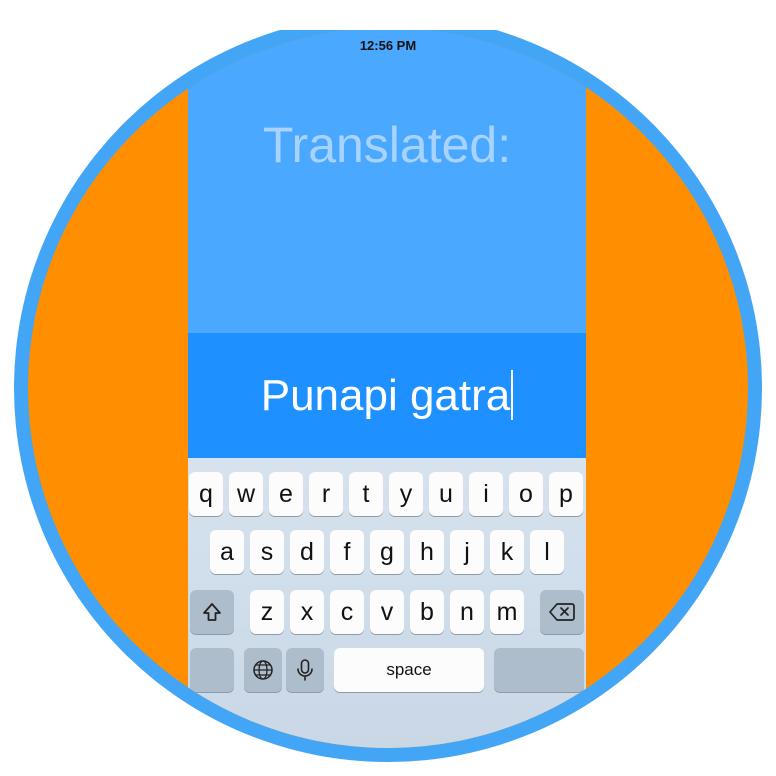 The height and width of the screenshot is (776, 776). What do you see at coordinates (526, 494) in the screenshot?
I see `key-o: o` at bounding box center [526, 494].